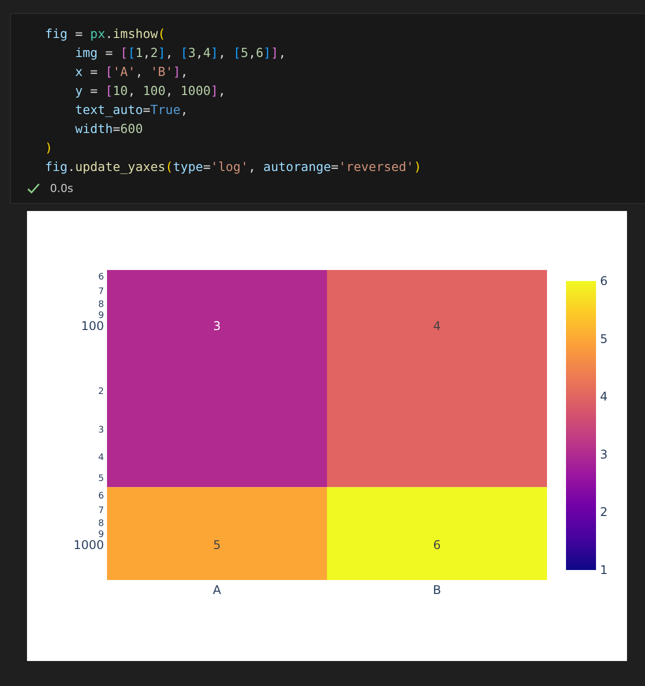  I want to click on code-line: y = [10, 100, 1000],, so click(150, 91).